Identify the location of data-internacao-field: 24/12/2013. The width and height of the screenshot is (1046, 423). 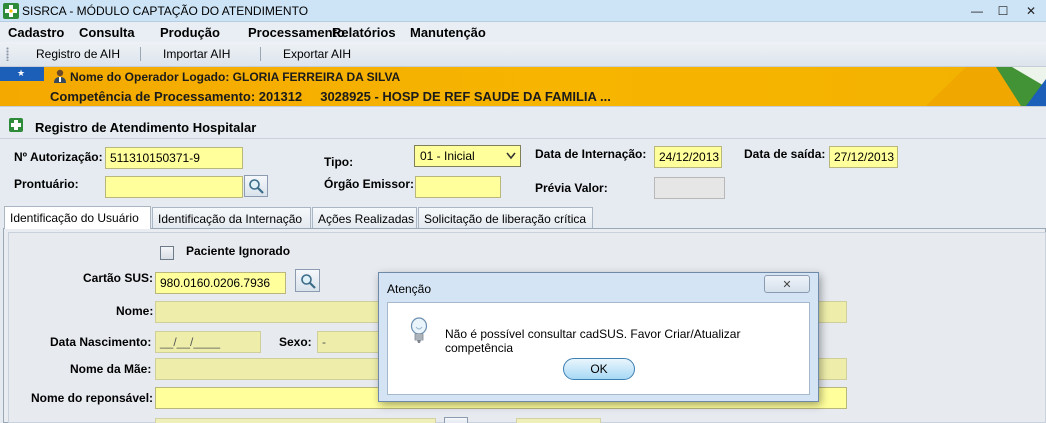
(688, 157).